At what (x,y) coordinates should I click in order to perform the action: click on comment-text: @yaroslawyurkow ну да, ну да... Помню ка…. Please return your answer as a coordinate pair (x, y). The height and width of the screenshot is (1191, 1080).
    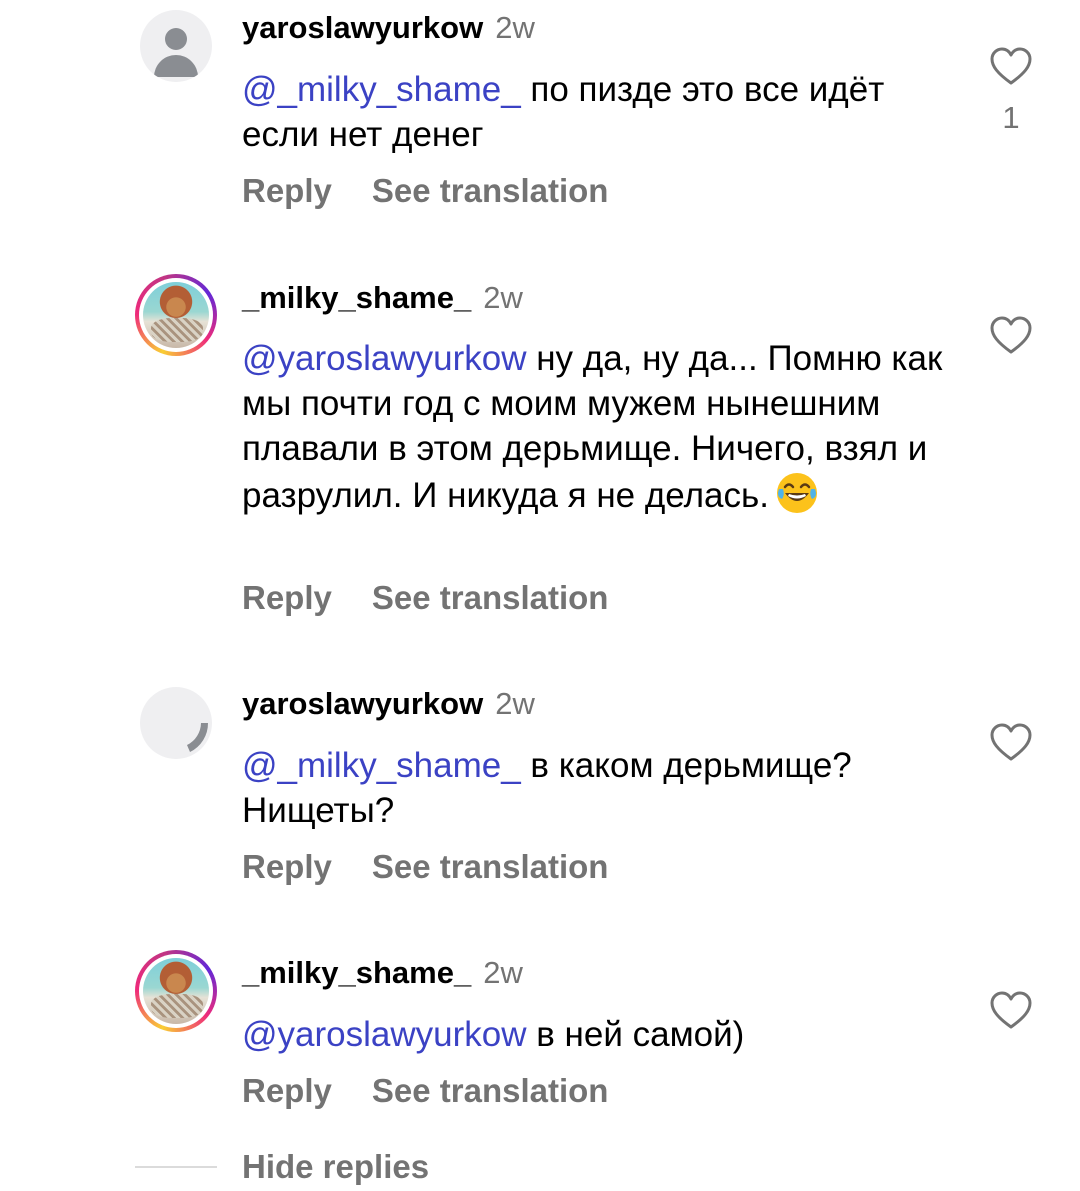
    Looking at the image, I should click on (602, 427).